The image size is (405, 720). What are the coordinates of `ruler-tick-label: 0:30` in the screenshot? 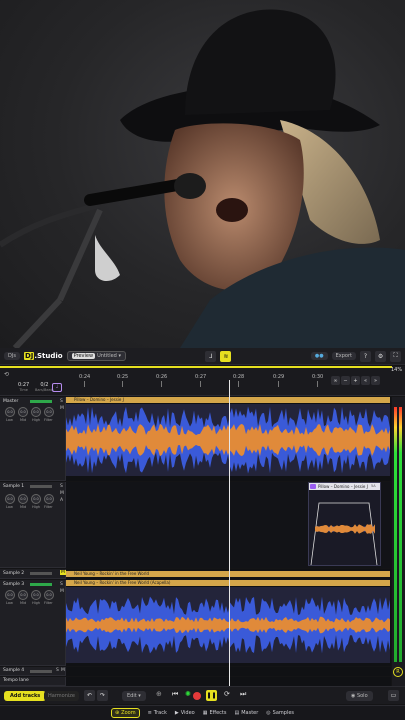 It's located at (318, 377).